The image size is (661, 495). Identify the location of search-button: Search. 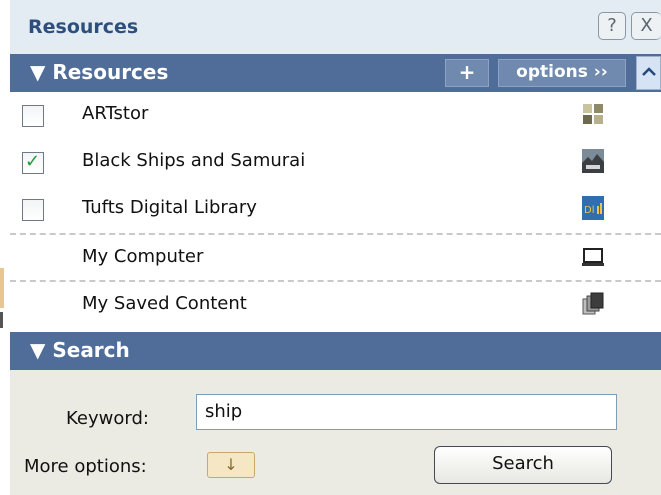
(523, 465).